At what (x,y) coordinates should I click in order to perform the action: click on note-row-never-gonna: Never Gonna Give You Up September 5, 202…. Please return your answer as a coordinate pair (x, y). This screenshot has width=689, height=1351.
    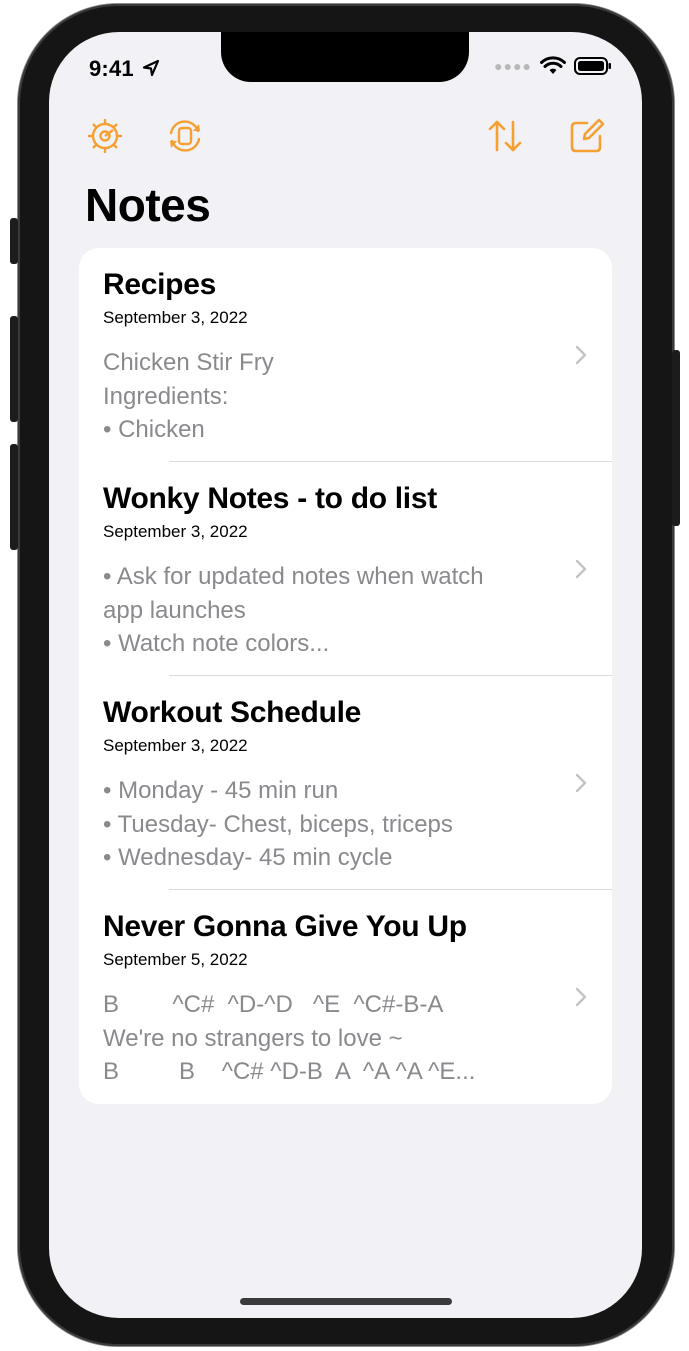
    Looking at the image, I should click on (345, 997).